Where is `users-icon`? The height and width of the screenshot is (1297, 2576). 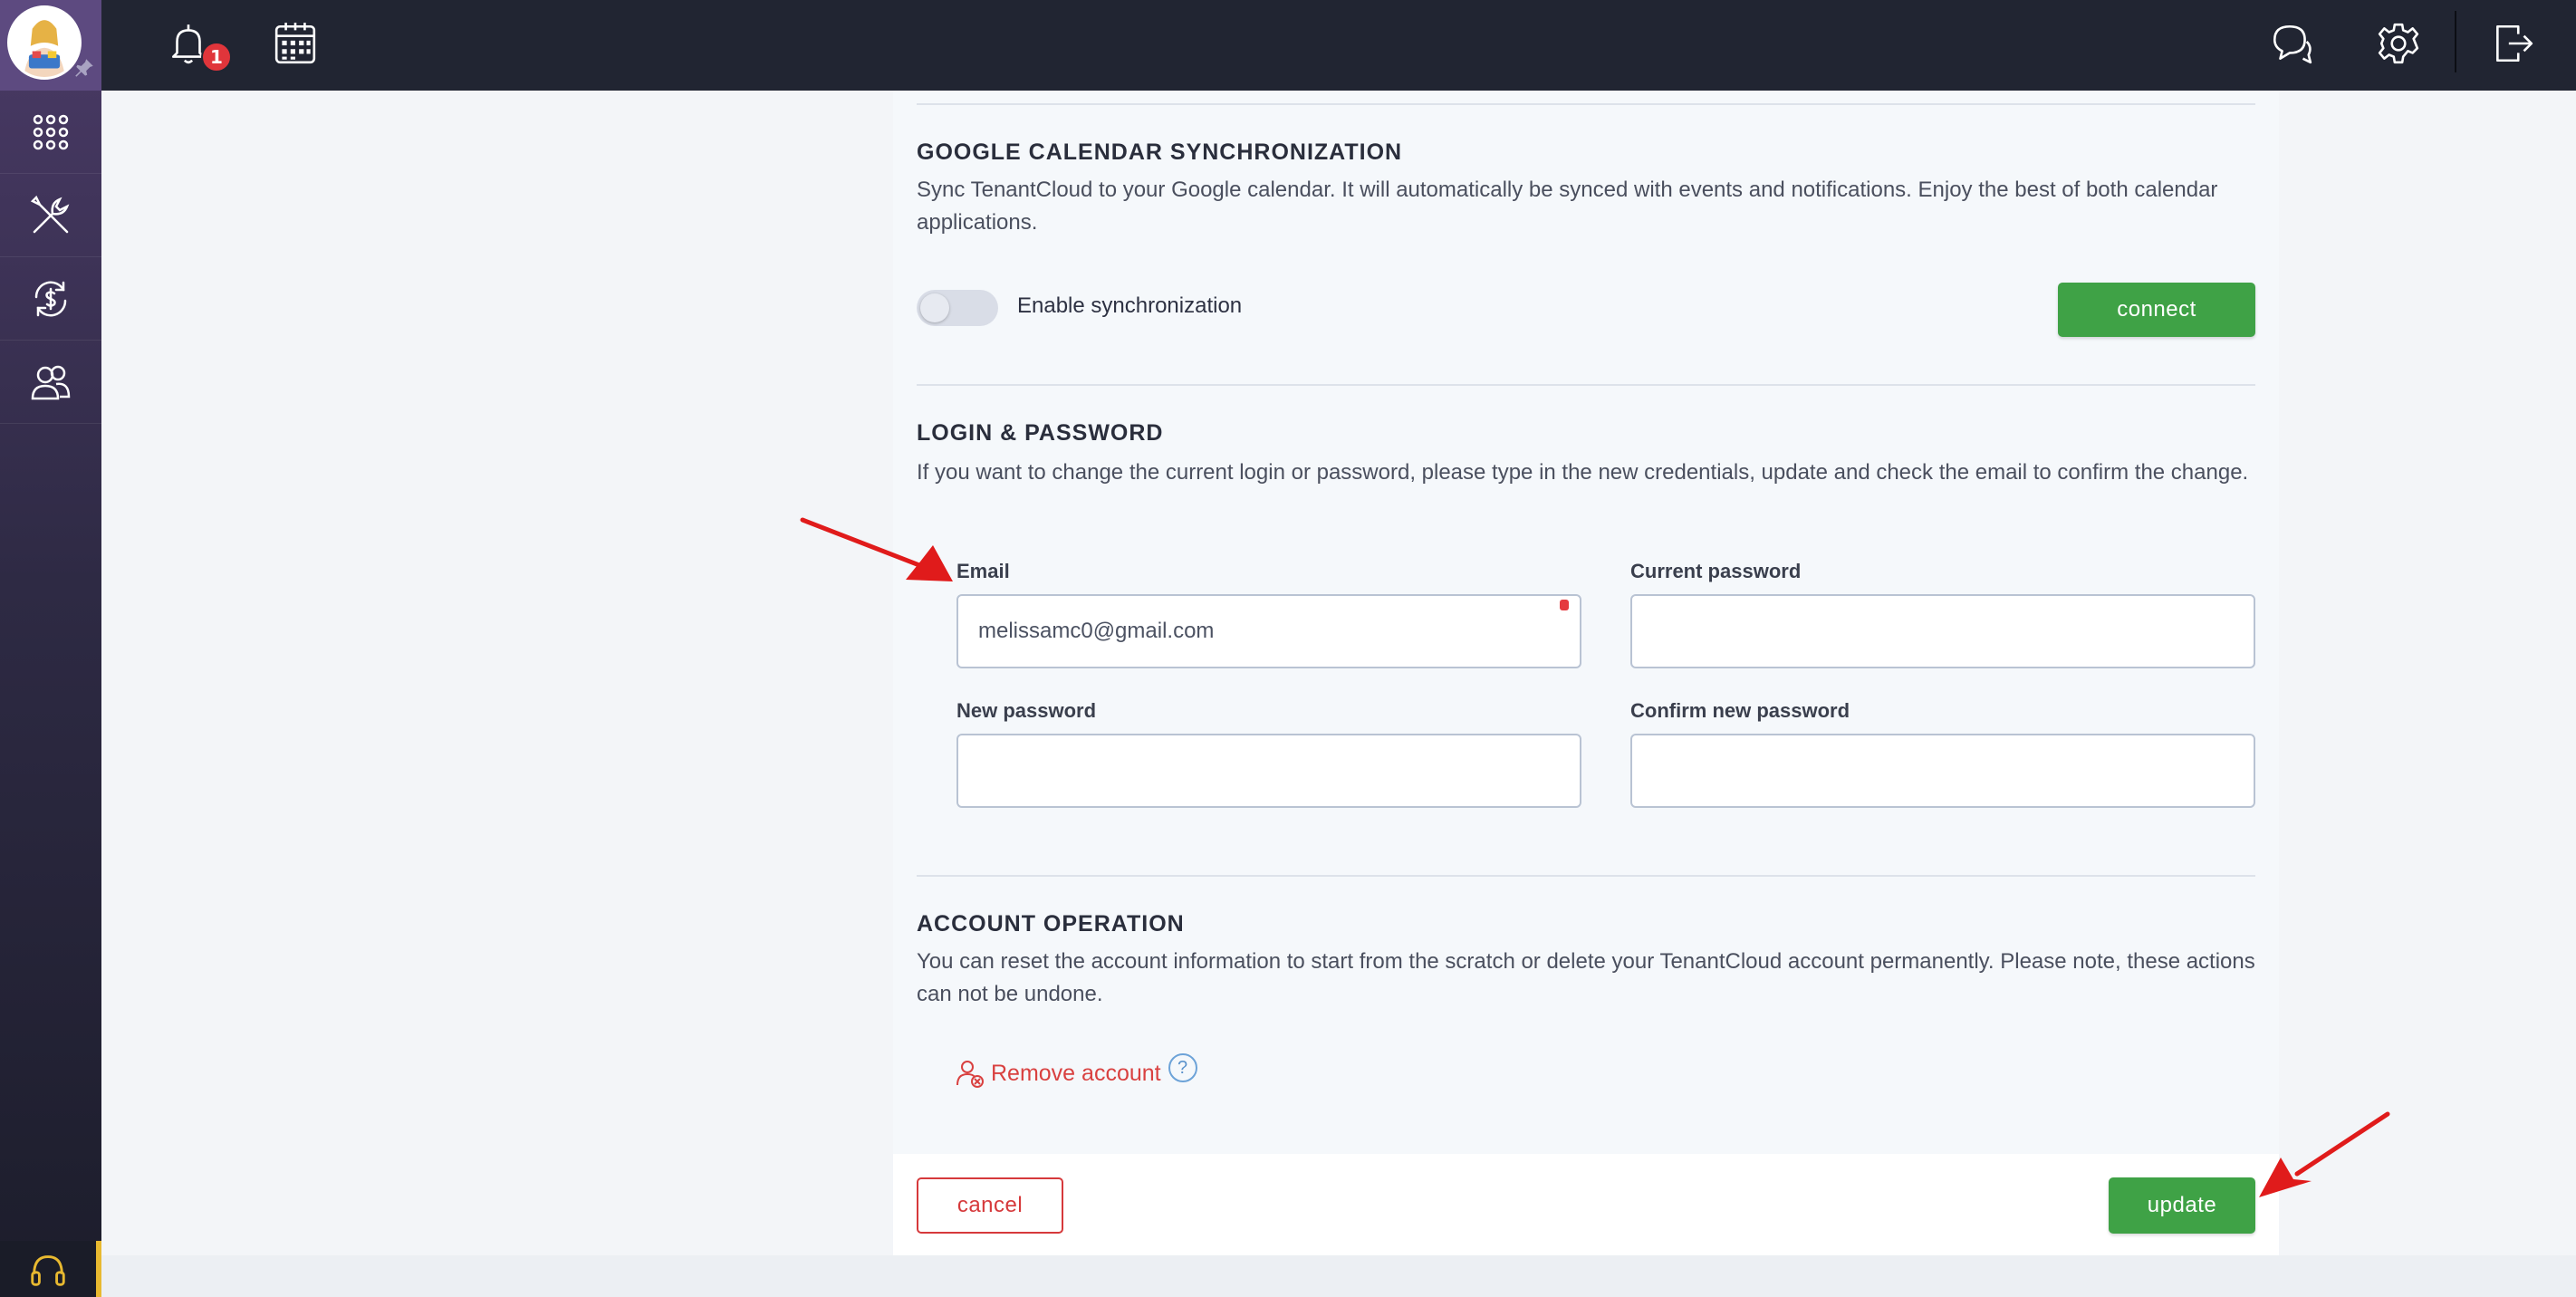
users-icon is located at coordinates (51, 382).